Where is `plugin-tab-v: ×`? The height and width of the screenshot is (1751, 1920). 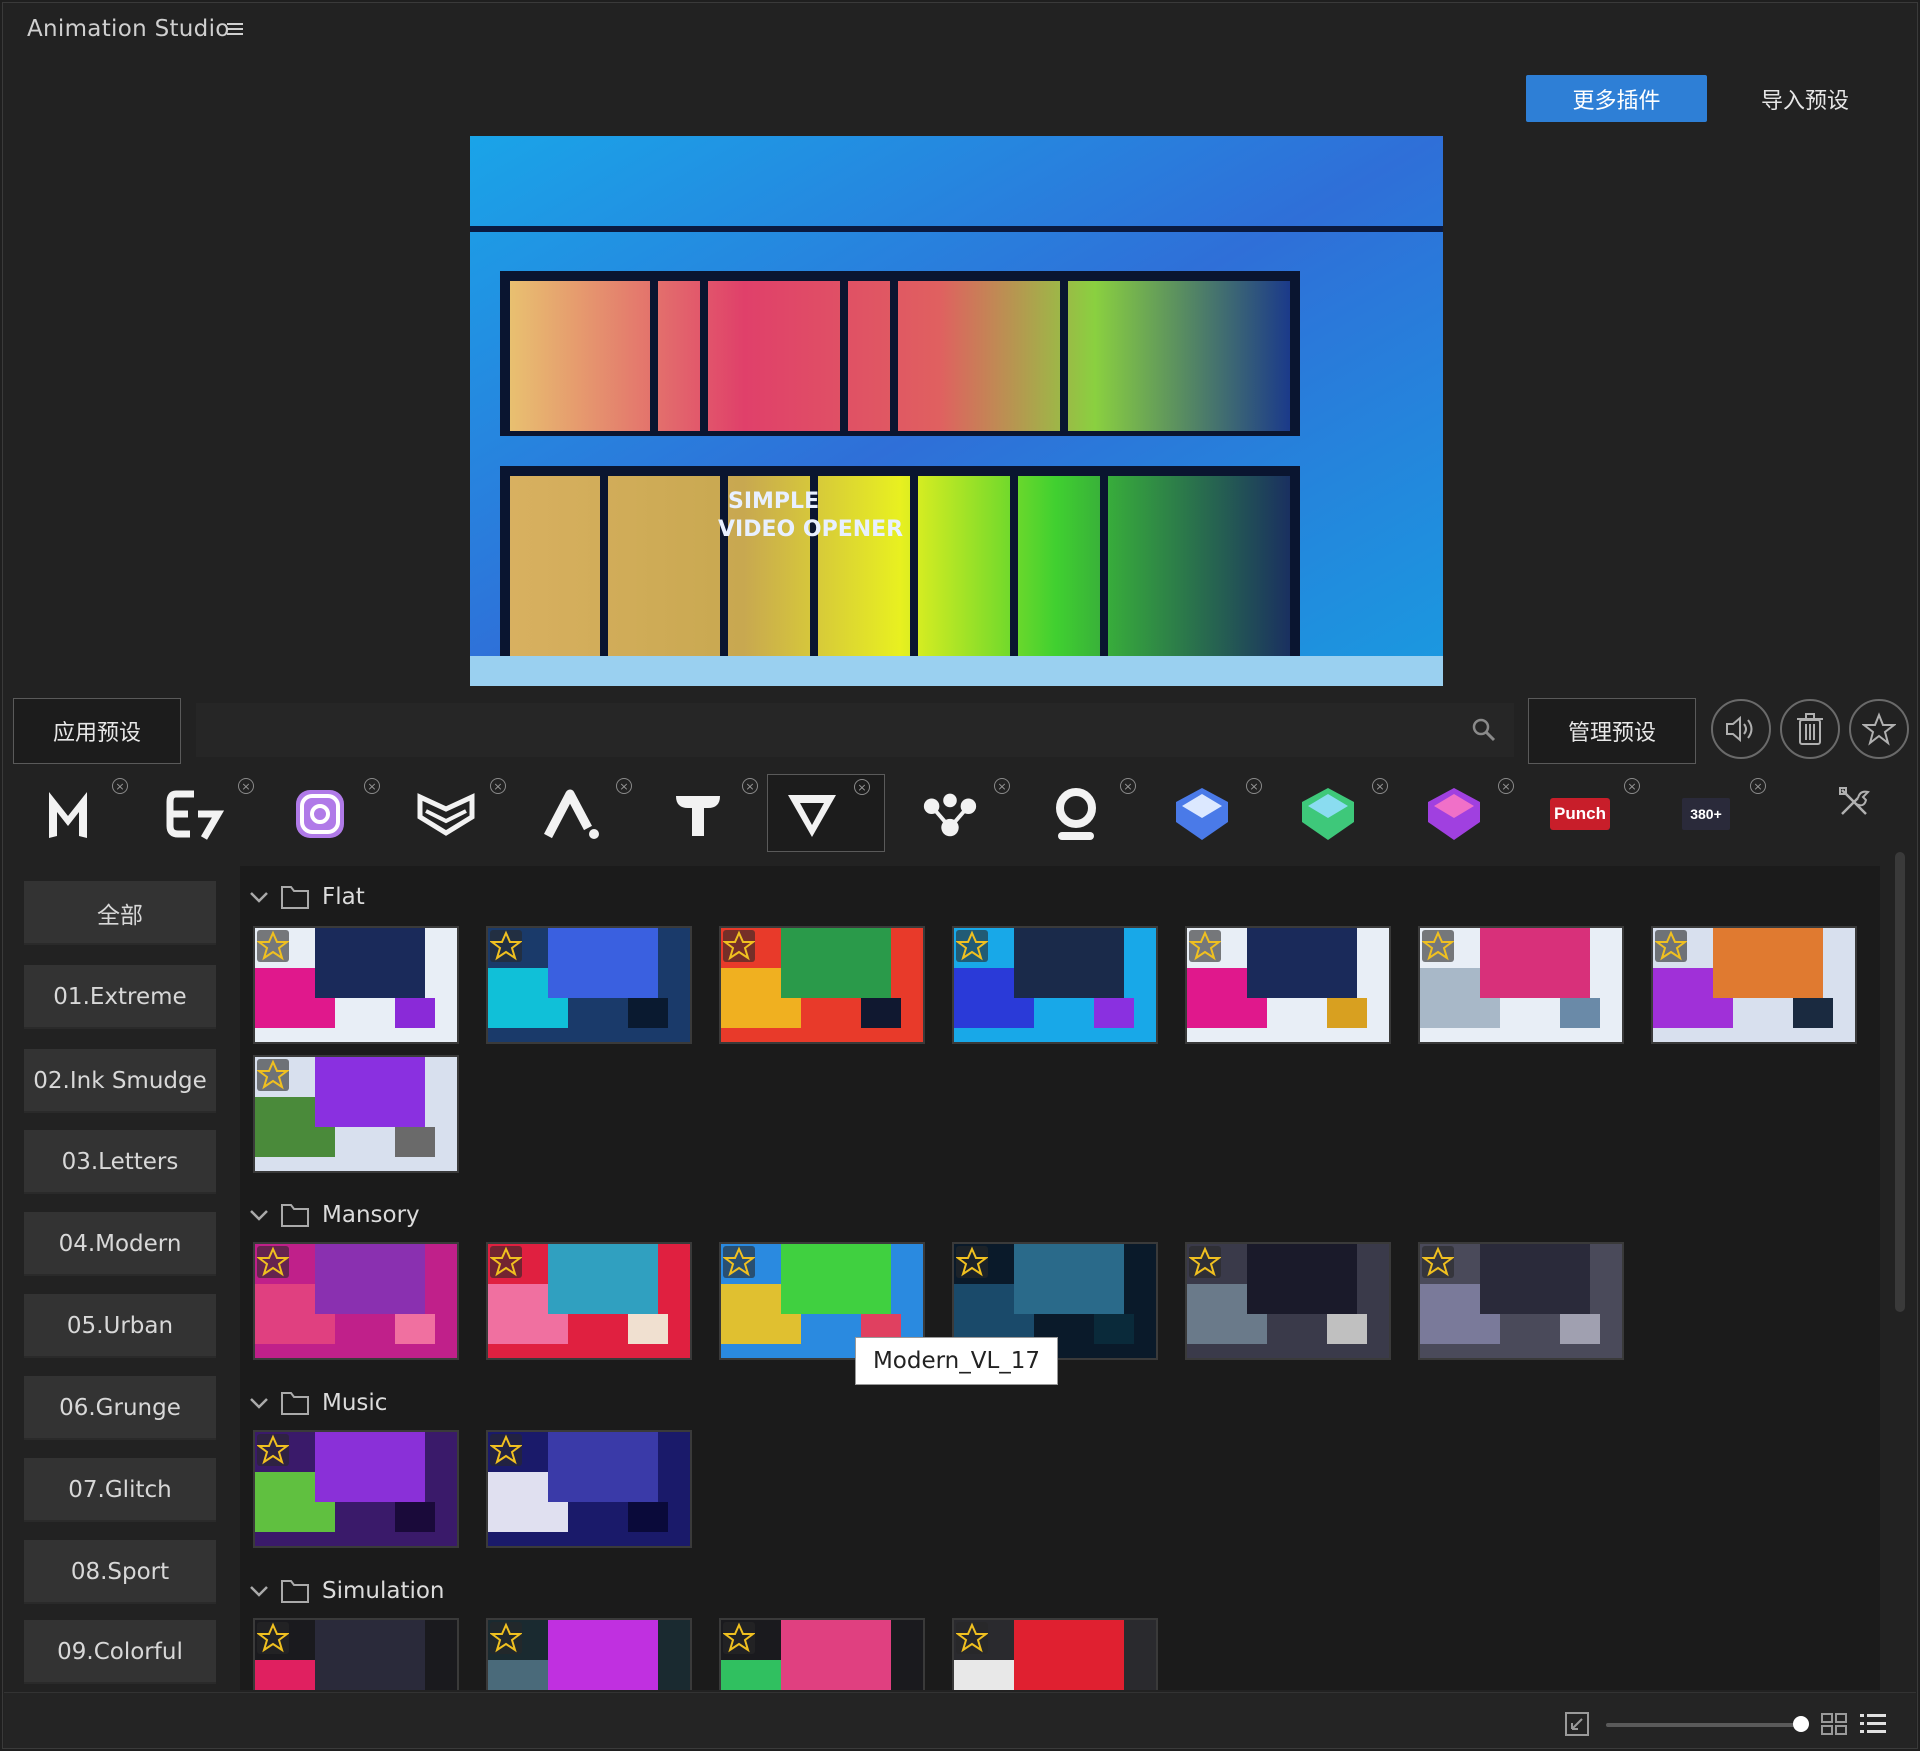
plugin-tab-v: × is located at coordinates (826, 813).